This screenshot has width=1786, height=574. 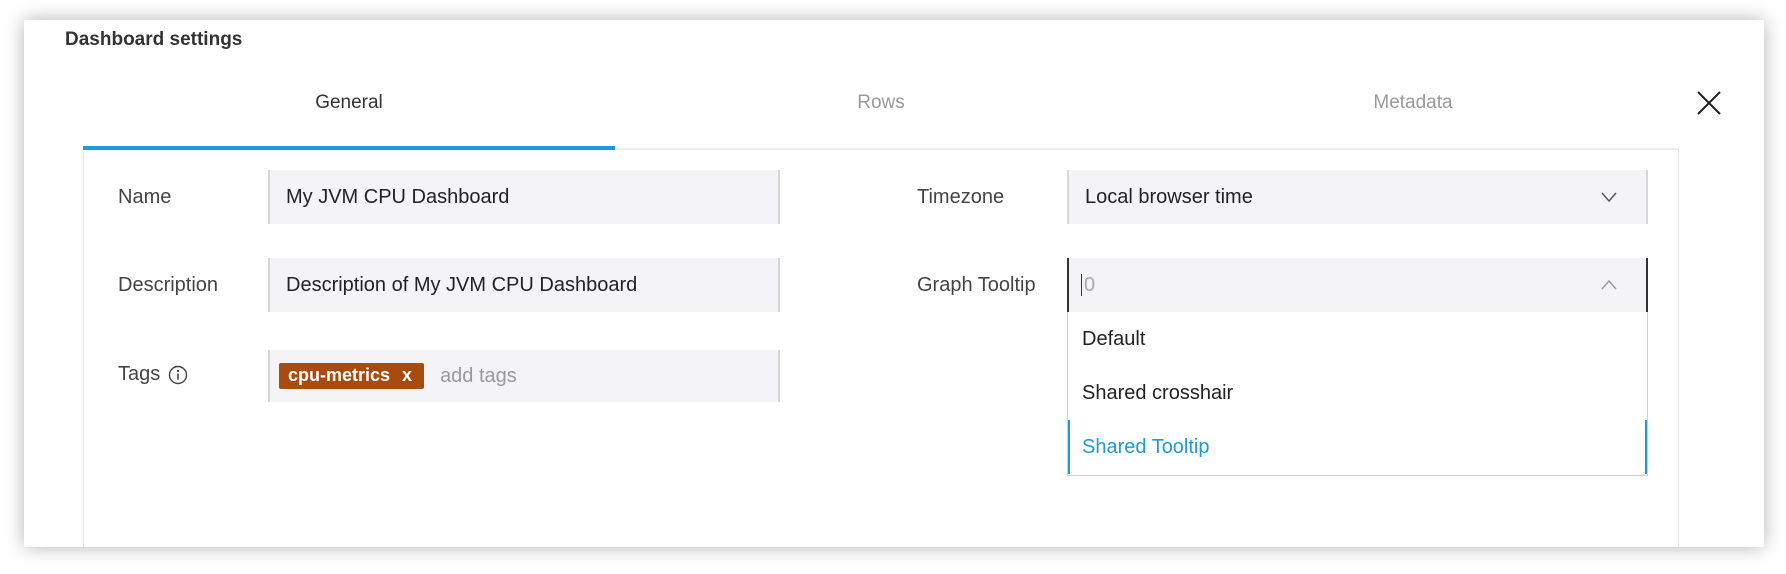 I want to click on timezone-label: Timezone, so click(x=961, y=197).